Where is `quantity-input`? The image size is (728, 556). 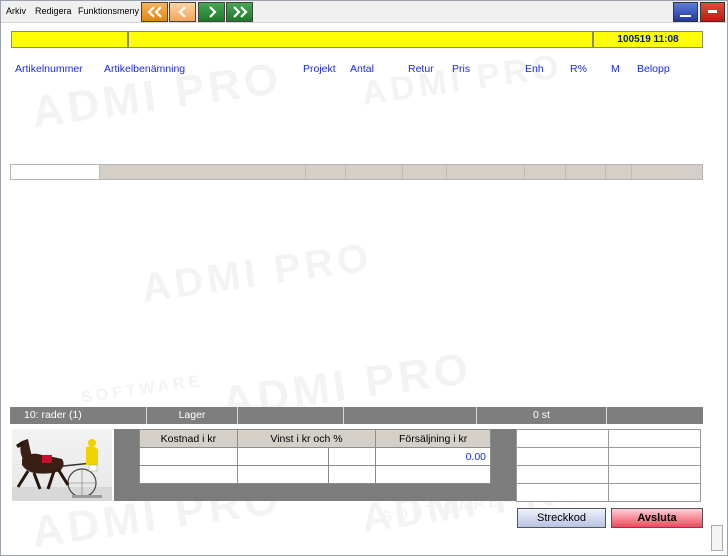
quantity-input is located at coordinates (374, 172).